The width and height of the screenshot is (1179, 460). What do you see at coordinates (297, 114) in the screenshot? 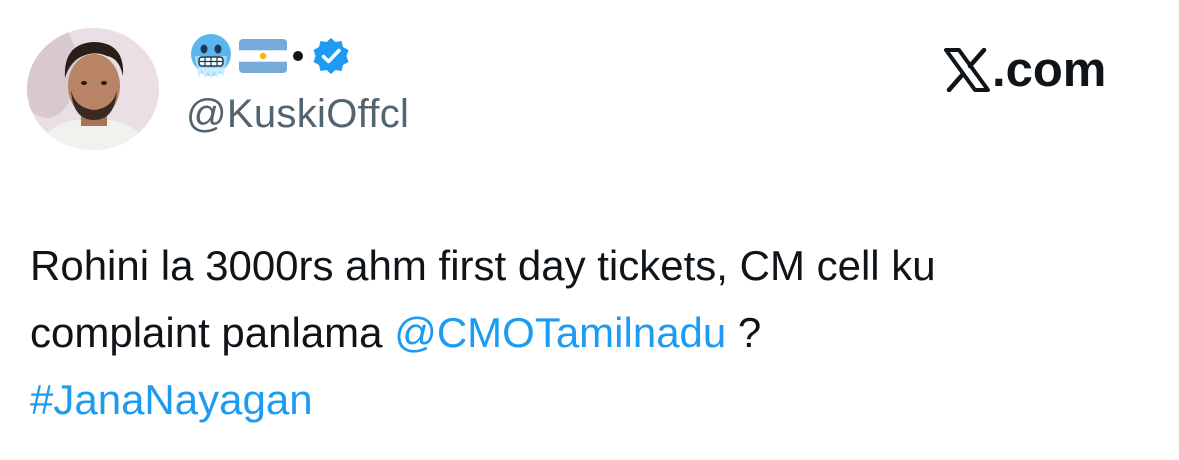
I see `author-handle: @KuskiOffcl` at bounding box center [297, 114].